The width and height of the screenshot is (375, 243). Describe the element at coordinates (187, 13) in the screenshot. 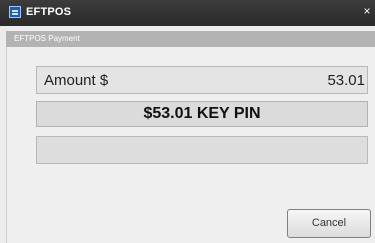

I see `title-bar: EFTPOS ×` at that location.